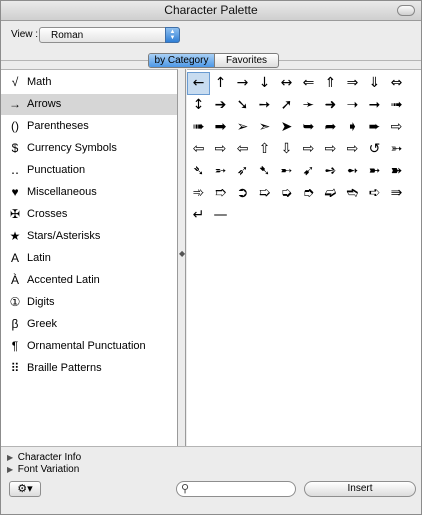 This screenshot has width=422, height=515. I want to click on glyph-cell: ↕, so click(198, 105).